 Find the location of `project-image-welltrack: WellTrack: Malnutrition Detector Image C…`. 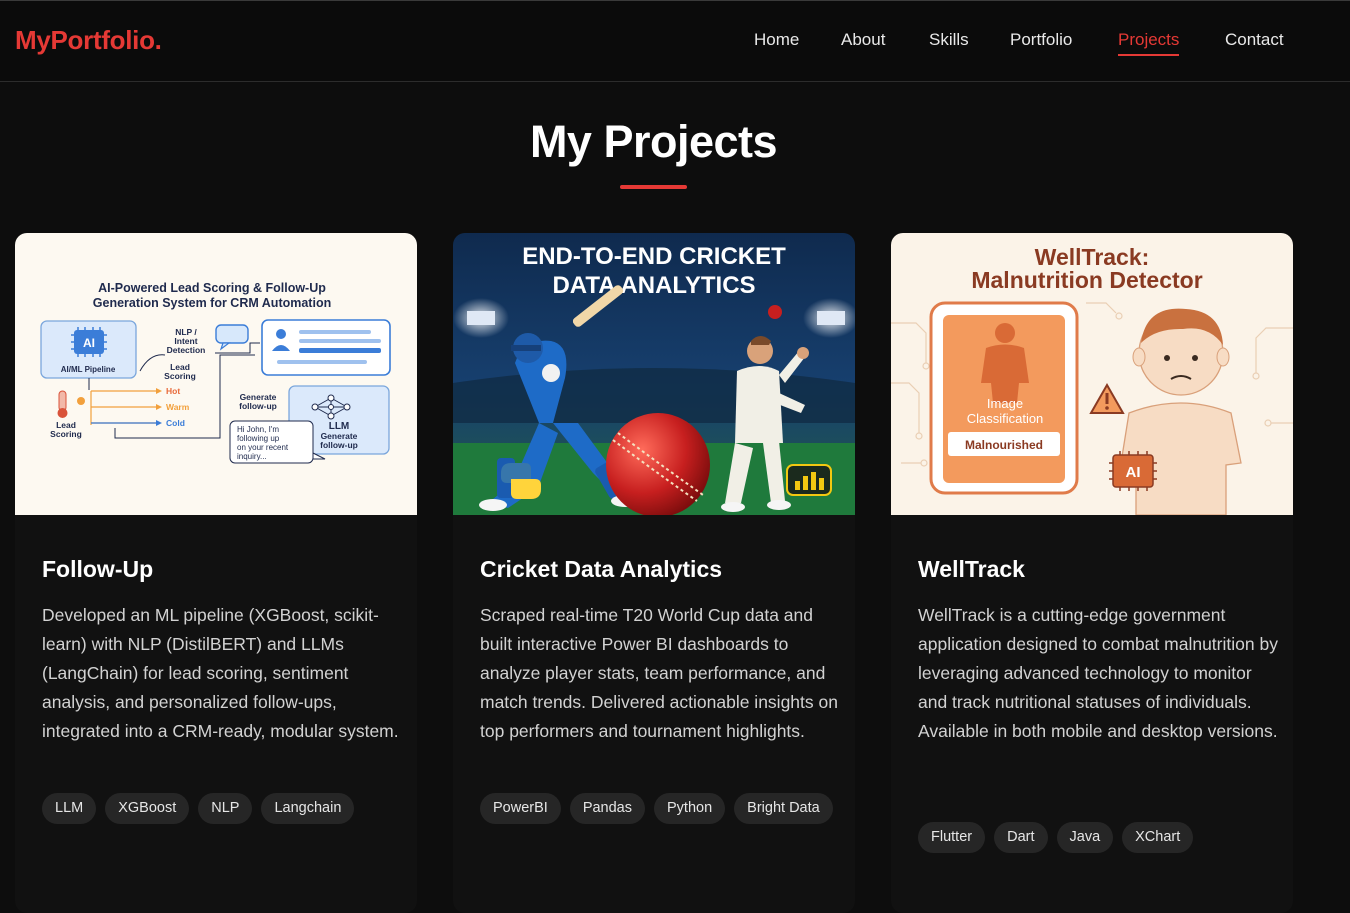

project-image-welltrack: WellTrack: Malnutrition Detector Image C… is located at coordinates (1092, 374).